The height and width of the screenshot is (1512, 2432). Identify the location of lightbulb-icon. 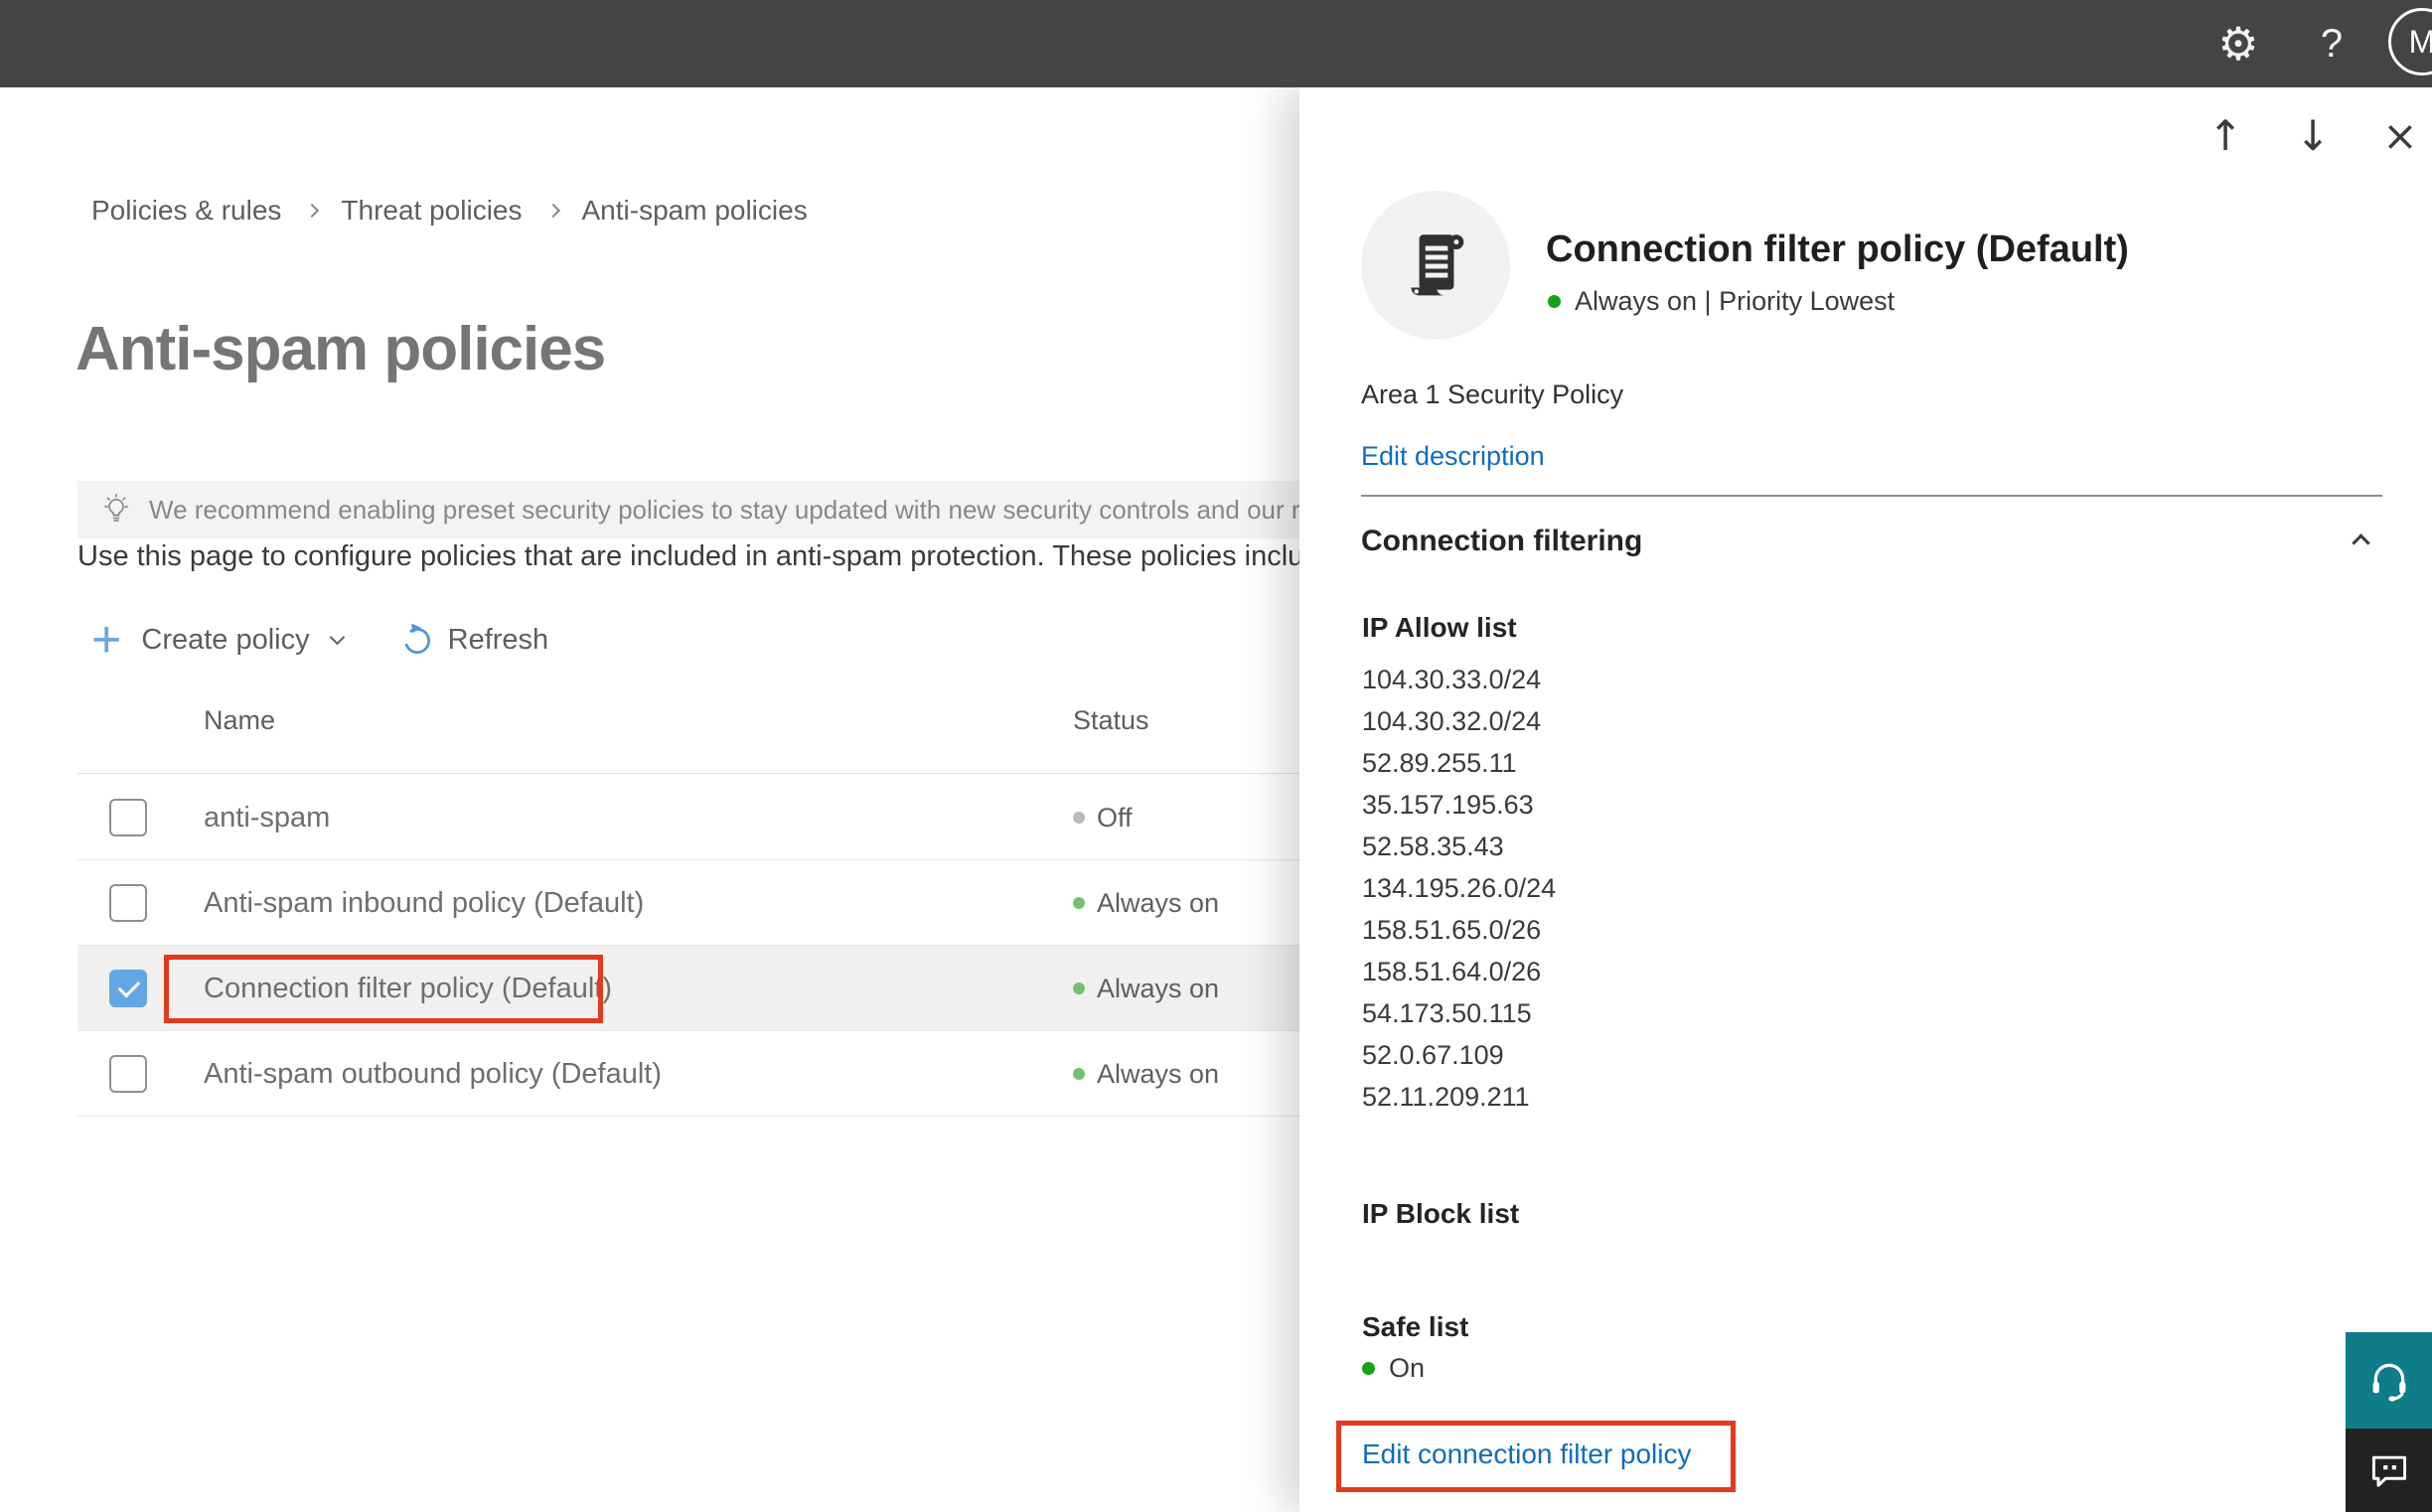
(116, 510).